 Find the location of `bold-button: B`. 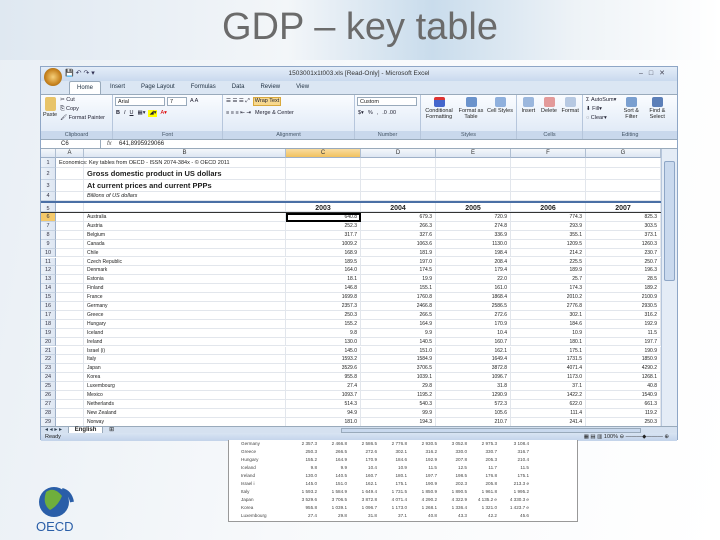

bold-button: B is located at coordinates (118, 113).